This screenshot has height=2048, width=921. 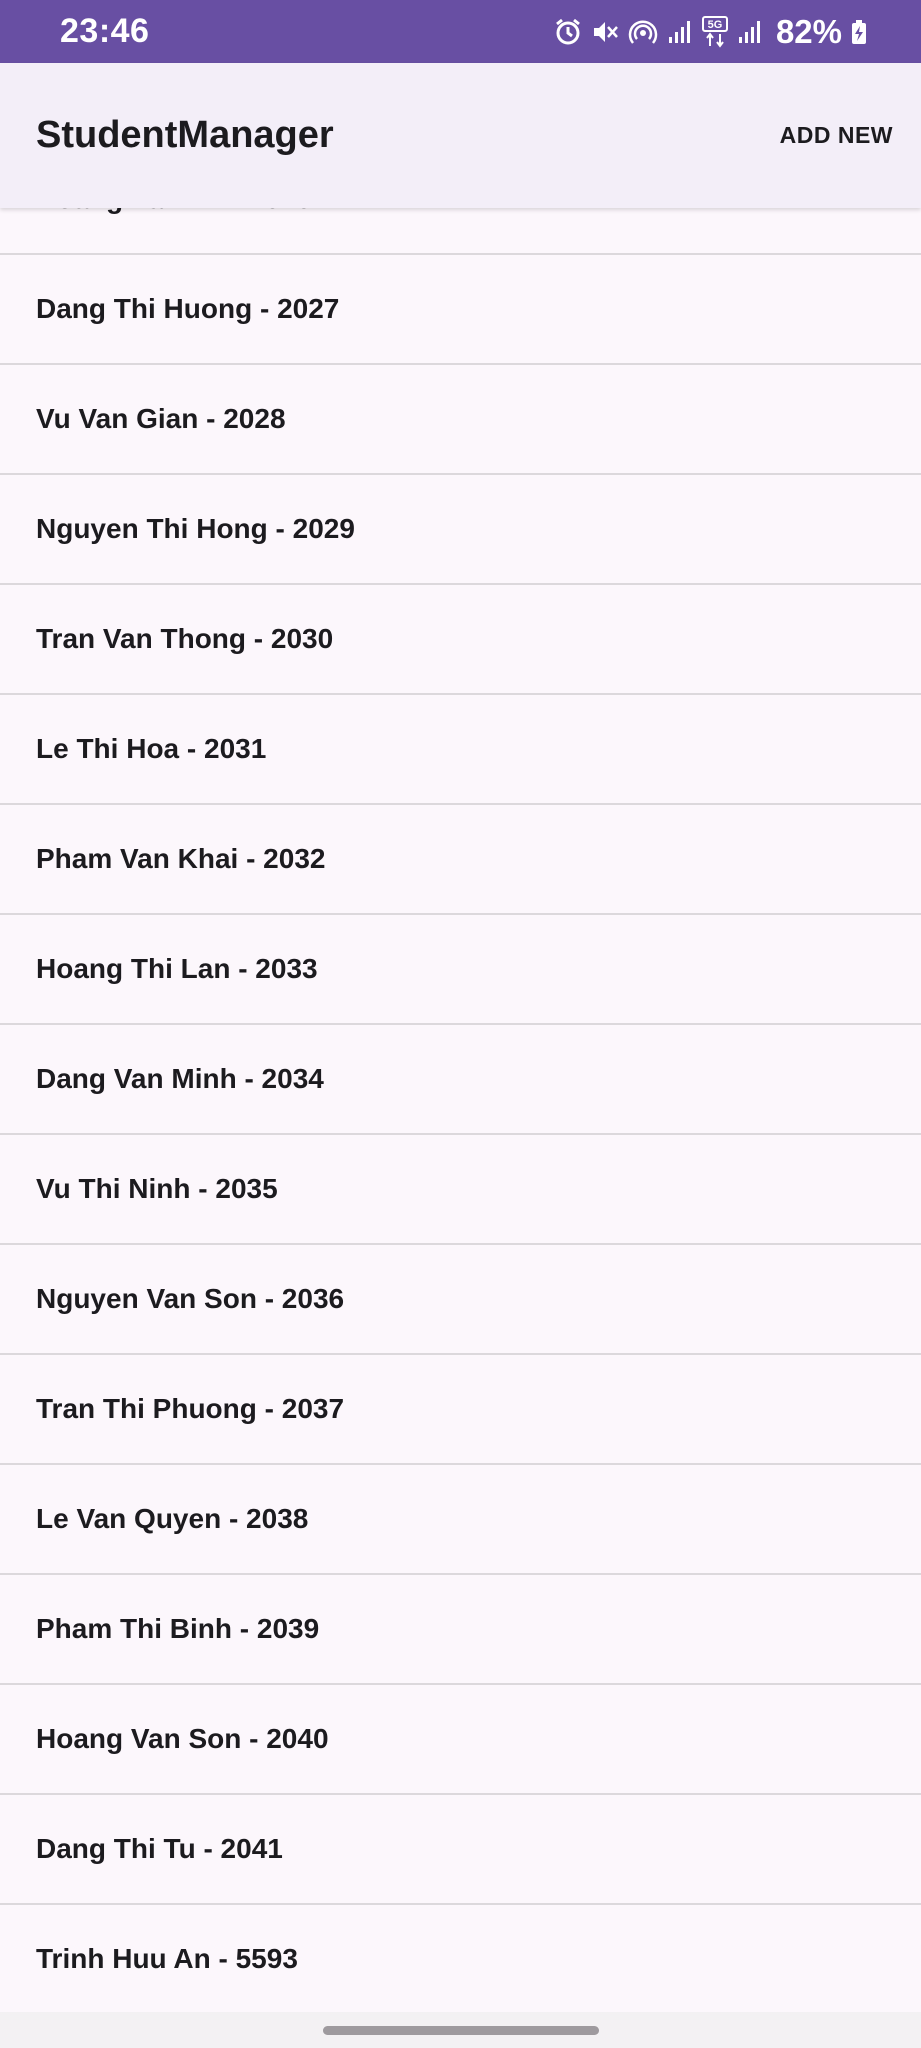 I want to click on gesture-handle, so click(x=460, y=2030).